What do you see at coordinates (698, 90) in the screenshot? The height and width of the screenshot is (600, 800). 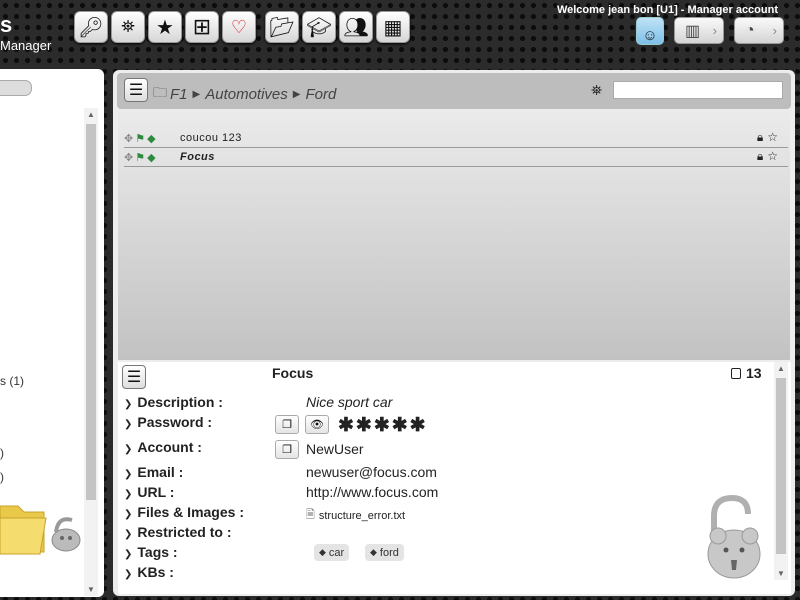 I see `items-search-input` at bounding box center [698, 90].